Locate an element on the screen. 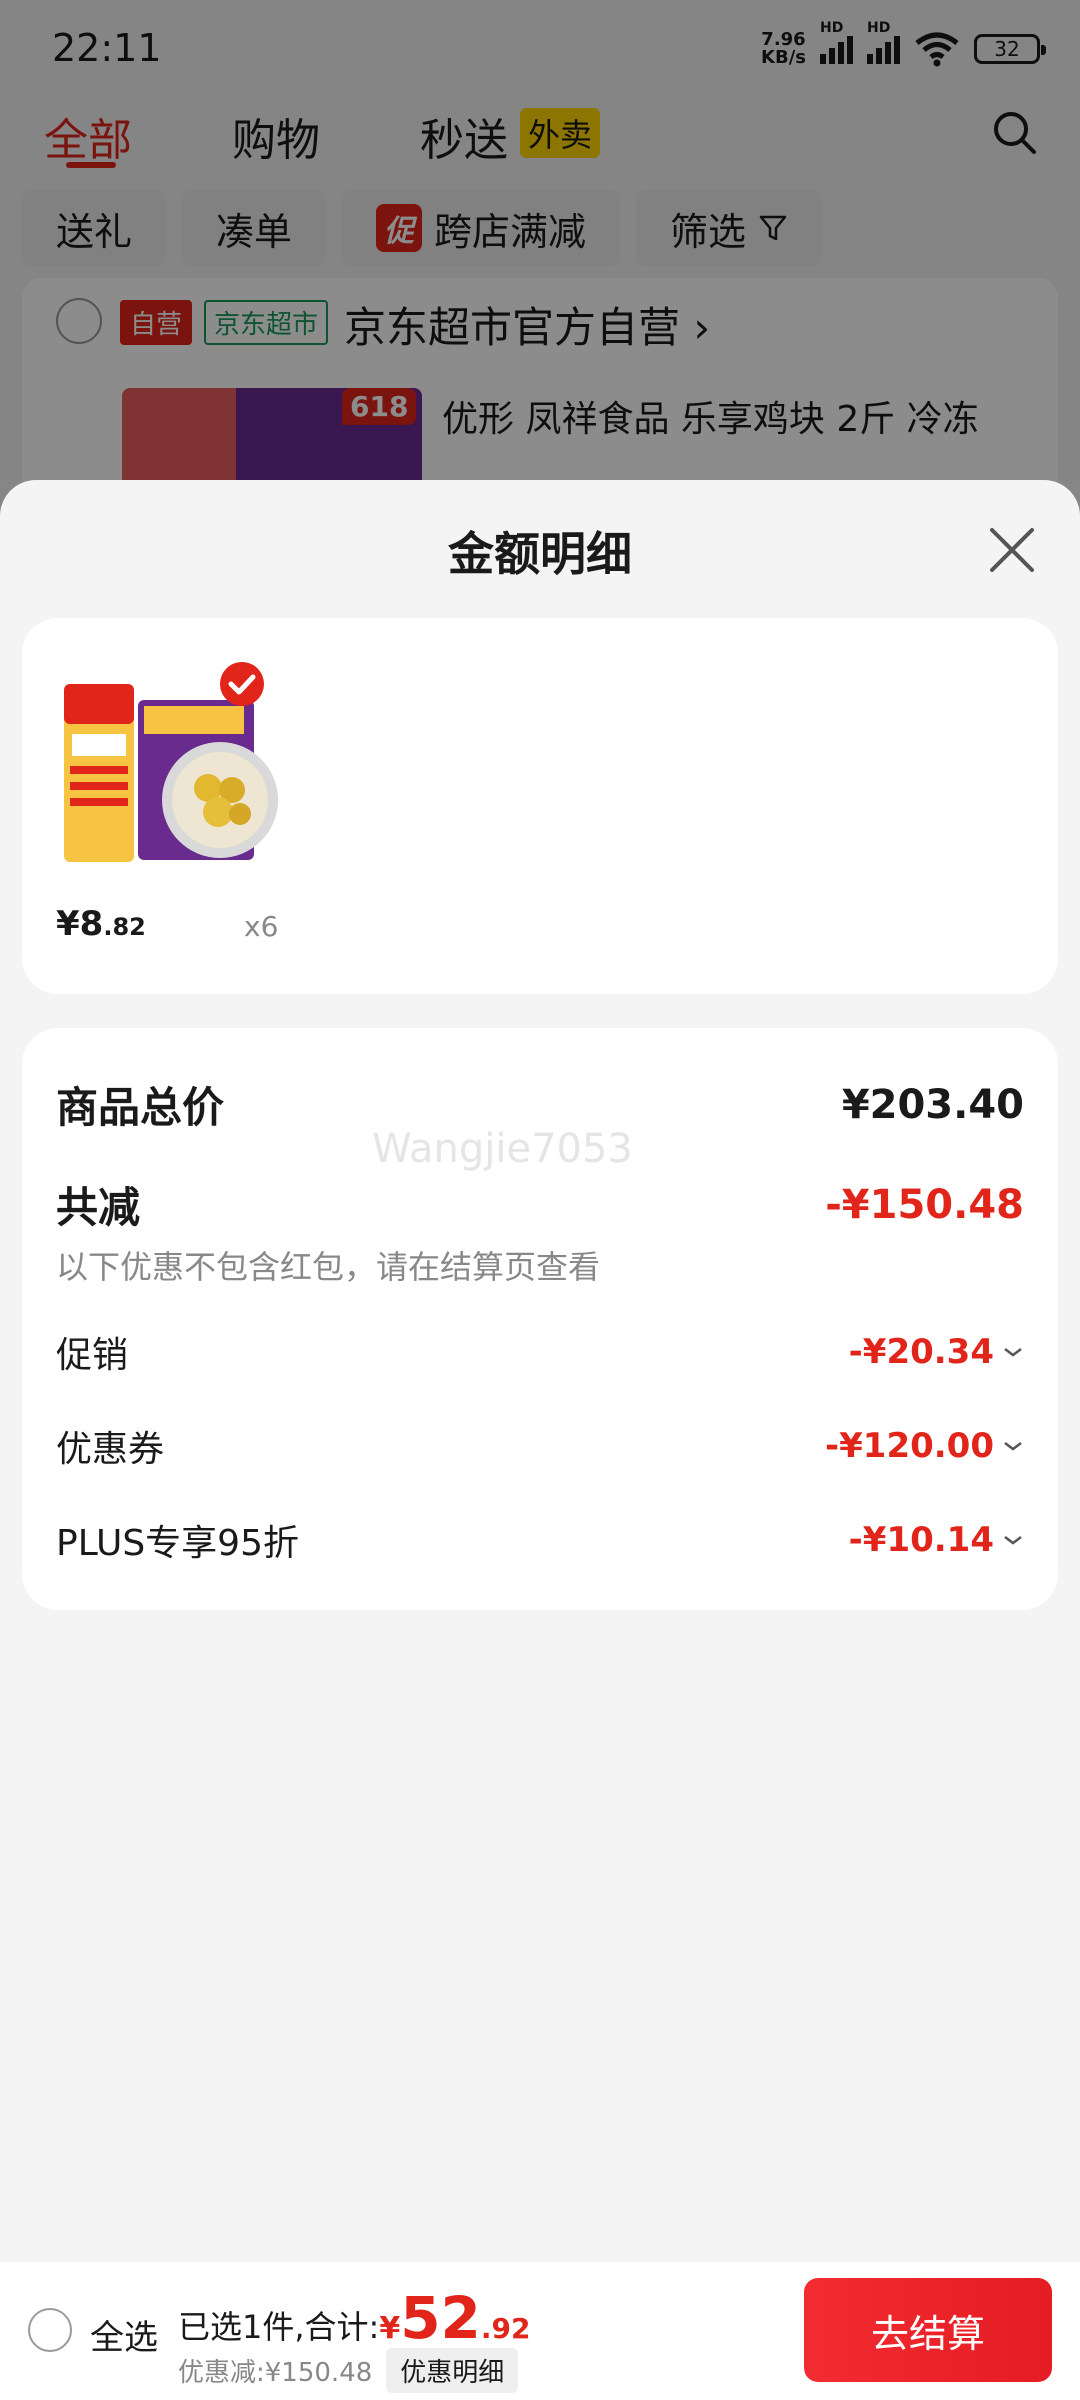 This screenshot has height=2400, width=1080. goods-total-row: 商品总价 ¥203.40 is located at coordinates (540, 1107).